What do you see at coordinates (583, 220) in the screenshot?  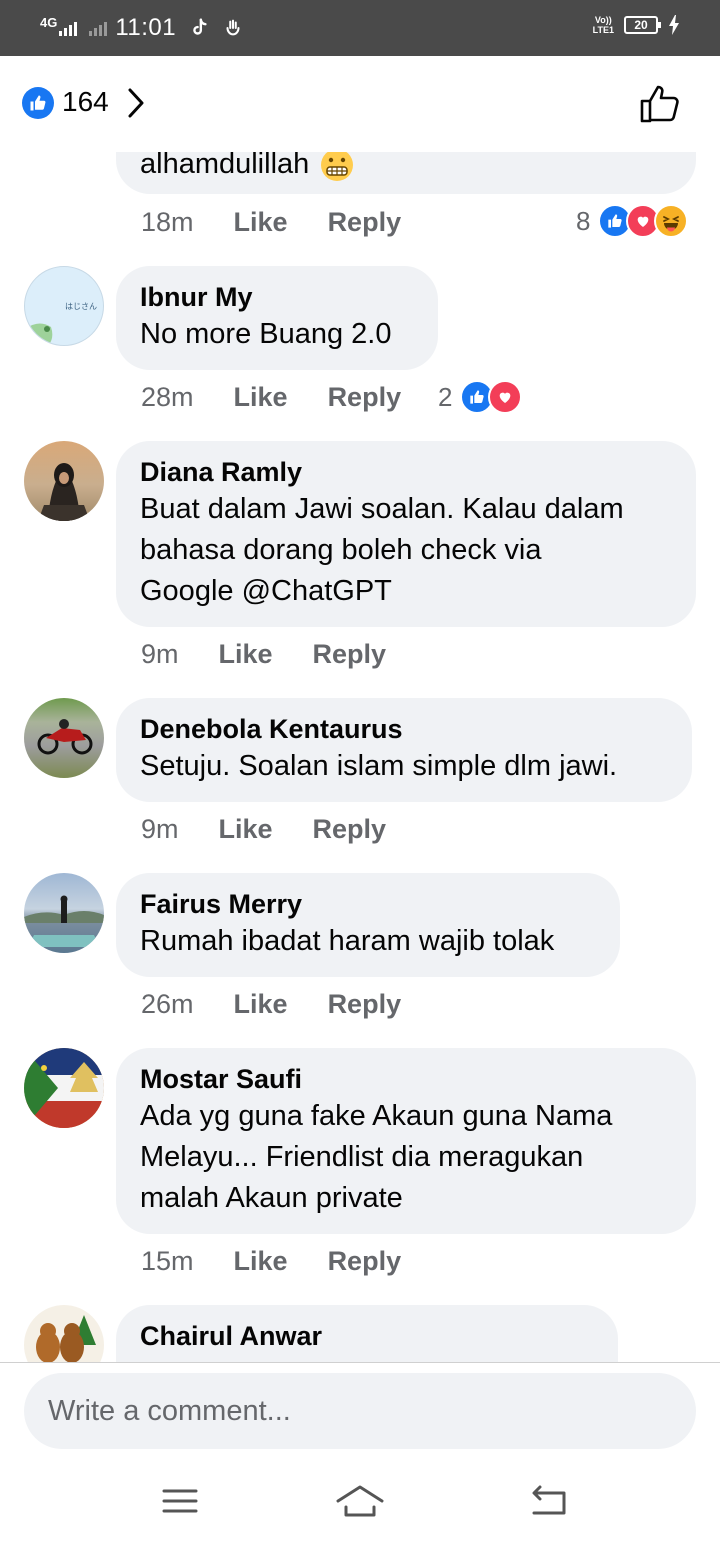 I see `reaction-count: 8` at bounding box center [583, 220].